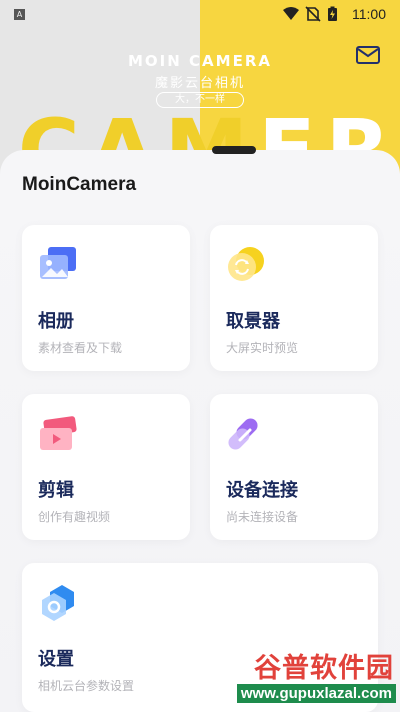  I want to click on link-icon, so click(246, 434).